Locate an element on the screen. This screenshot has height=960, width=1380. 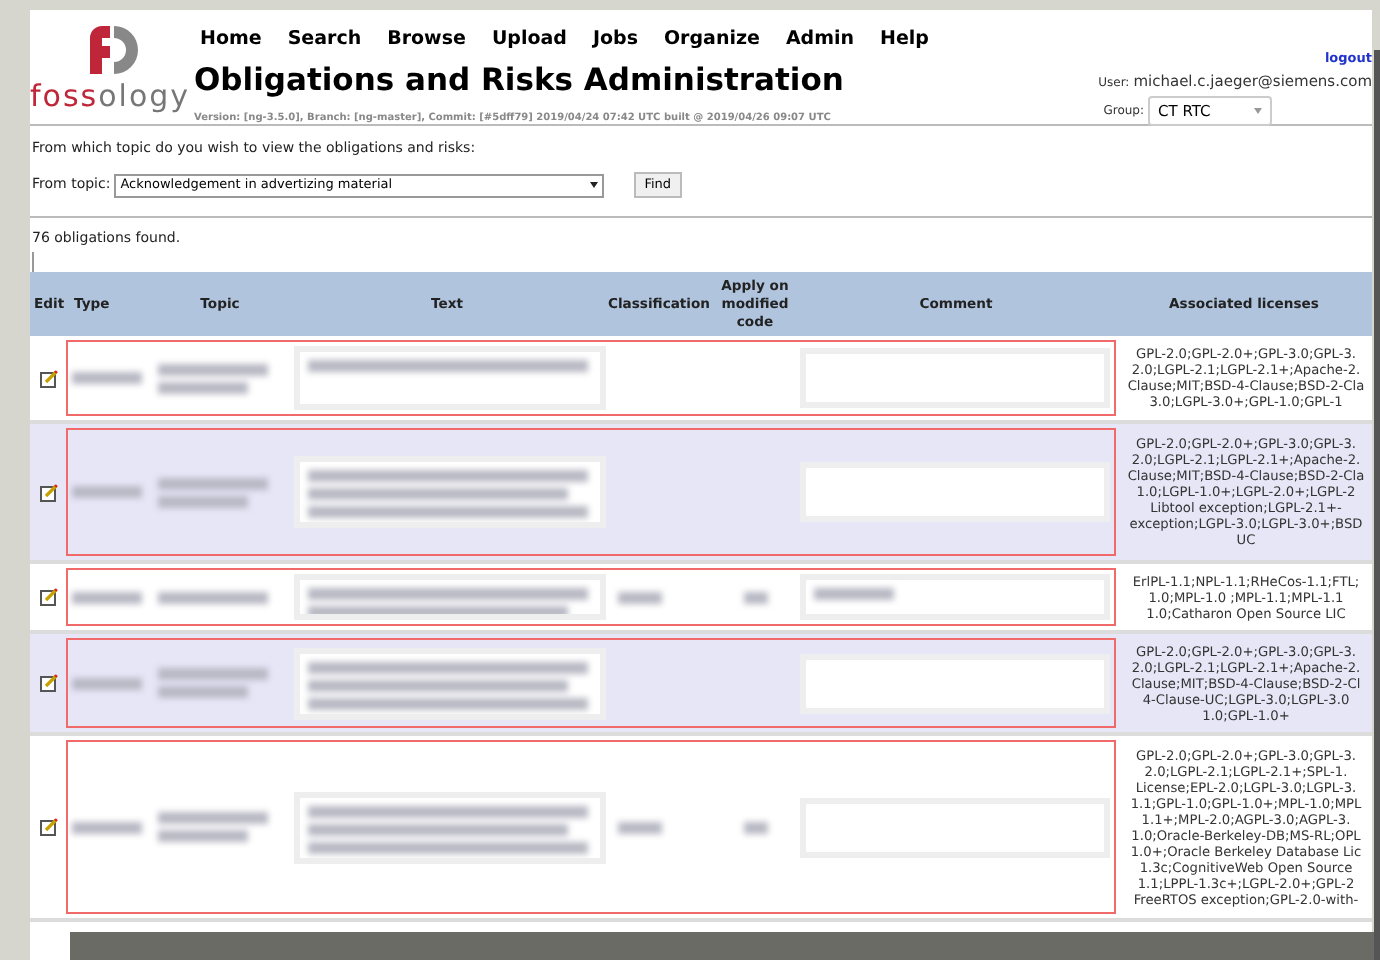
nav-link: Jobs is located at coordinates (615, 40).